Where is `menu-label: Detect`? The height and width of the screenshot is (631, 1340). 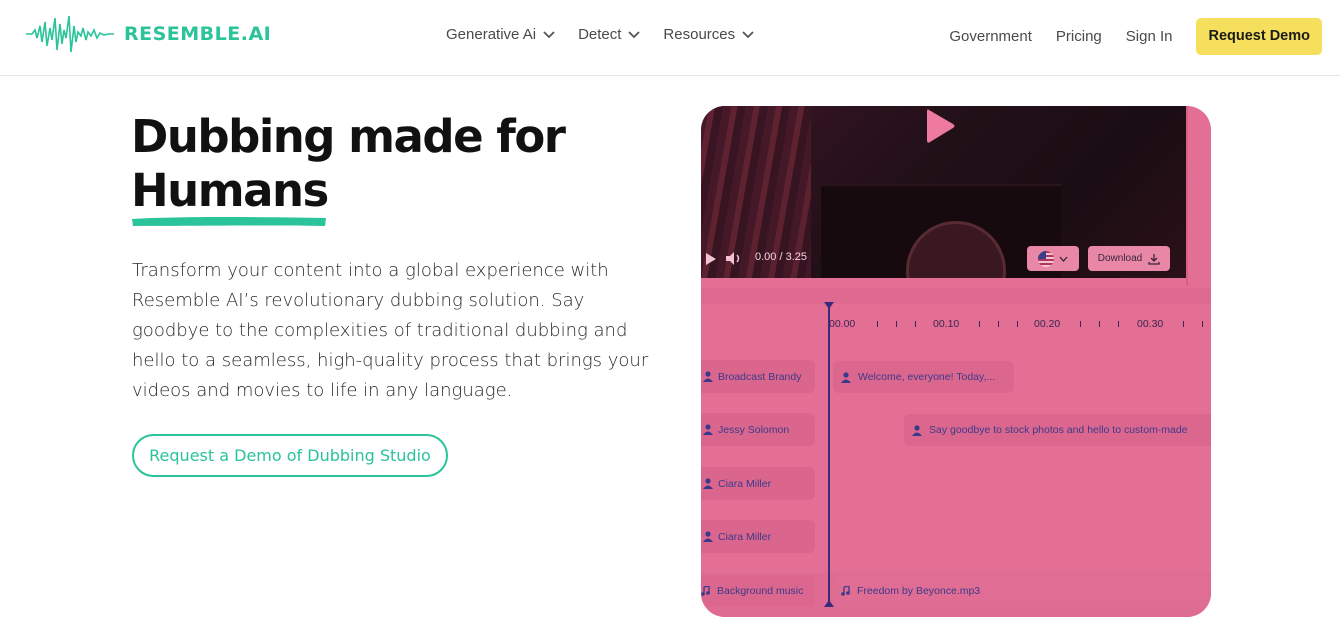 menu-label: Detect is located at coordinates (600, 34).